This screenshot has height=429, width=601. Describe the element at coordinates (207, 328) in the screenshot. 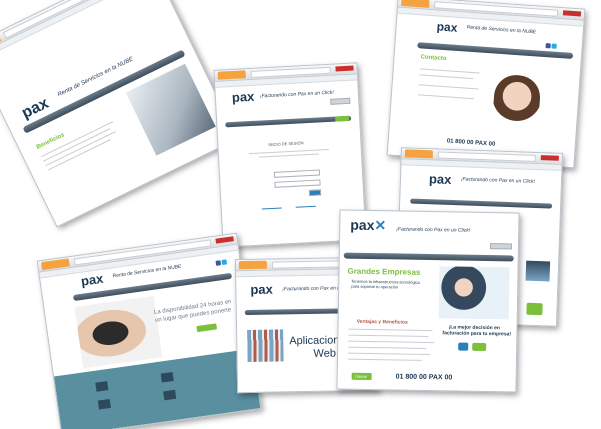

I see `green-button` at that location.